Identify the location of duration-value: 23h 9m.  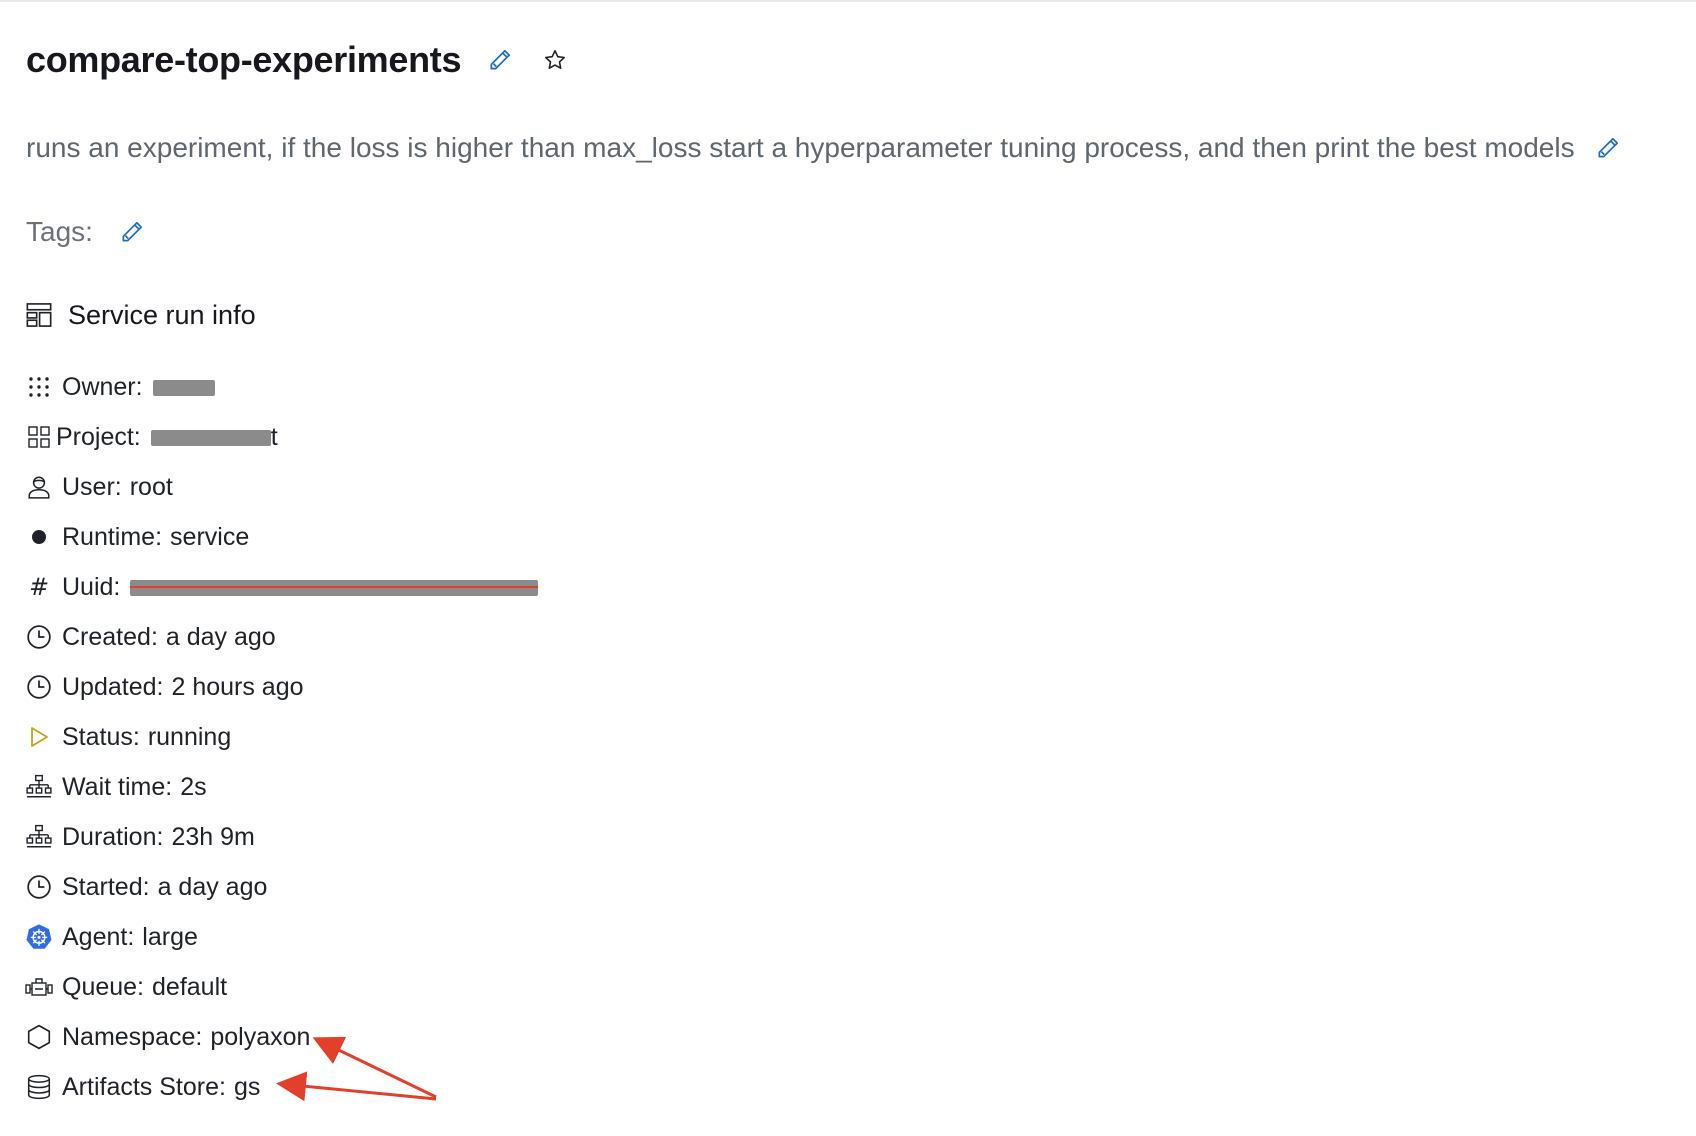
(213, 836).